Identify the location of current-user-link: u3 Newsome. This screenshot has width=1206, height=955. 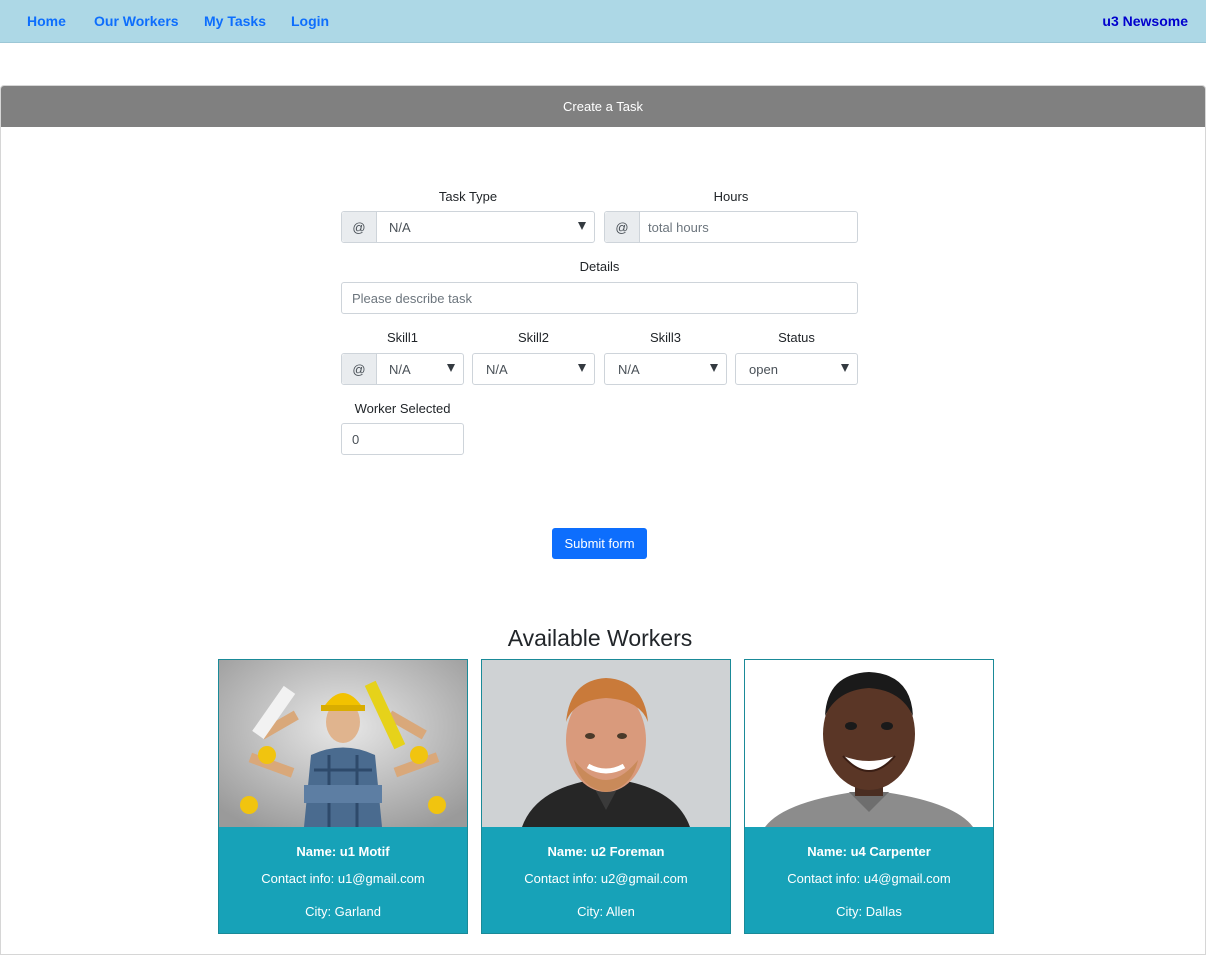
(1145, 21).